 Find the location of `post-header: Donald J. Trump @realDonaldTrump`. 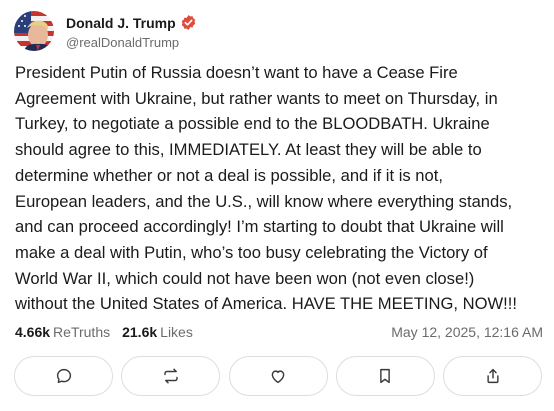

post-header: Donald J. Trump @realDonaldTrump is located at coordinates (105, 31).